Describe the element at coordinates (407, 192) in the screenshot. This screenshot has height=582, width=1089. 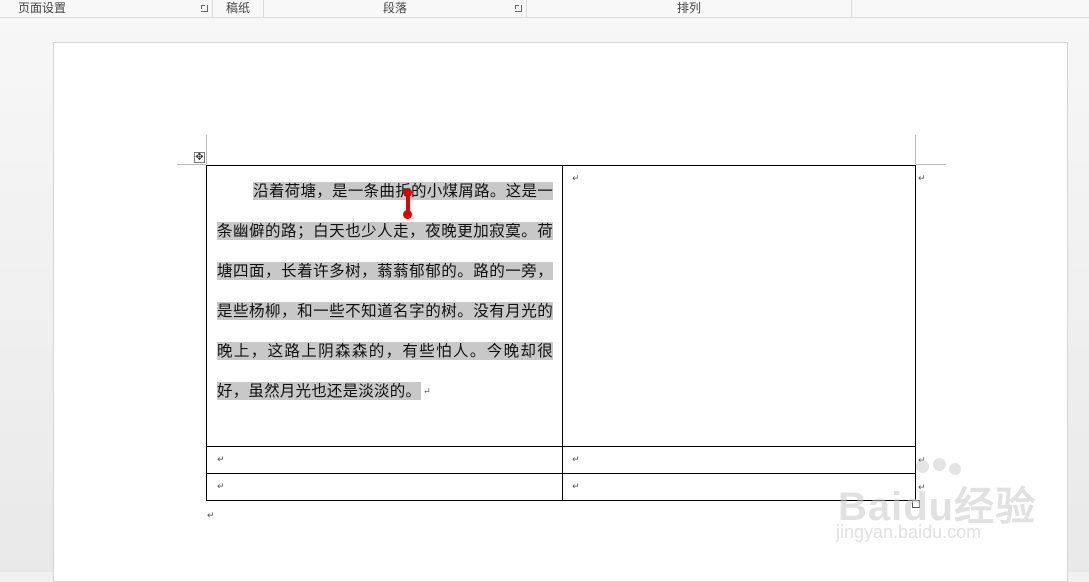
I see `selection-cursor-top-dot` at that location.